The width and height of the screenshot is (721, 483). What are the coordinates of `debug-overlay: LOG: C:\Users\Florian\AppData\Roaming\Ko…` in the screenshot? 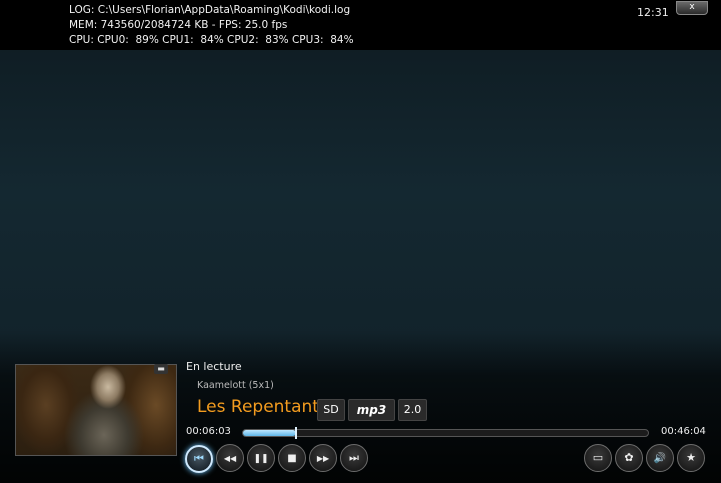 It's located at (360, 25).